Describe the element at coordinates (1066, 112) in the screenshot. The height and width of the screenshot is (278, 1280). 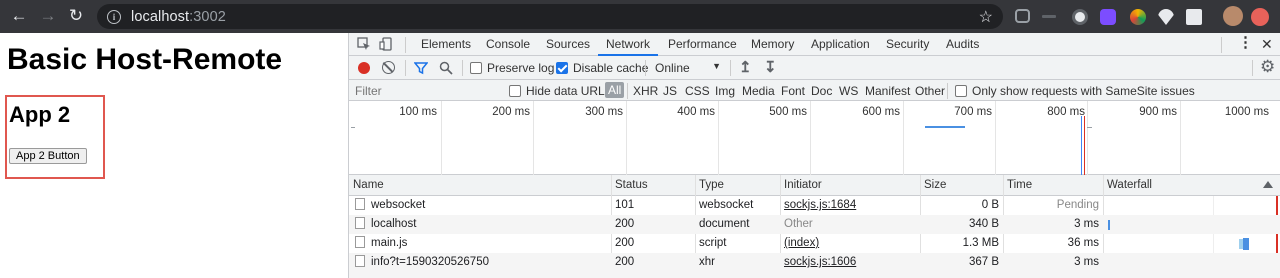
I see `timeline-tick-label: 800 ms` at that location.